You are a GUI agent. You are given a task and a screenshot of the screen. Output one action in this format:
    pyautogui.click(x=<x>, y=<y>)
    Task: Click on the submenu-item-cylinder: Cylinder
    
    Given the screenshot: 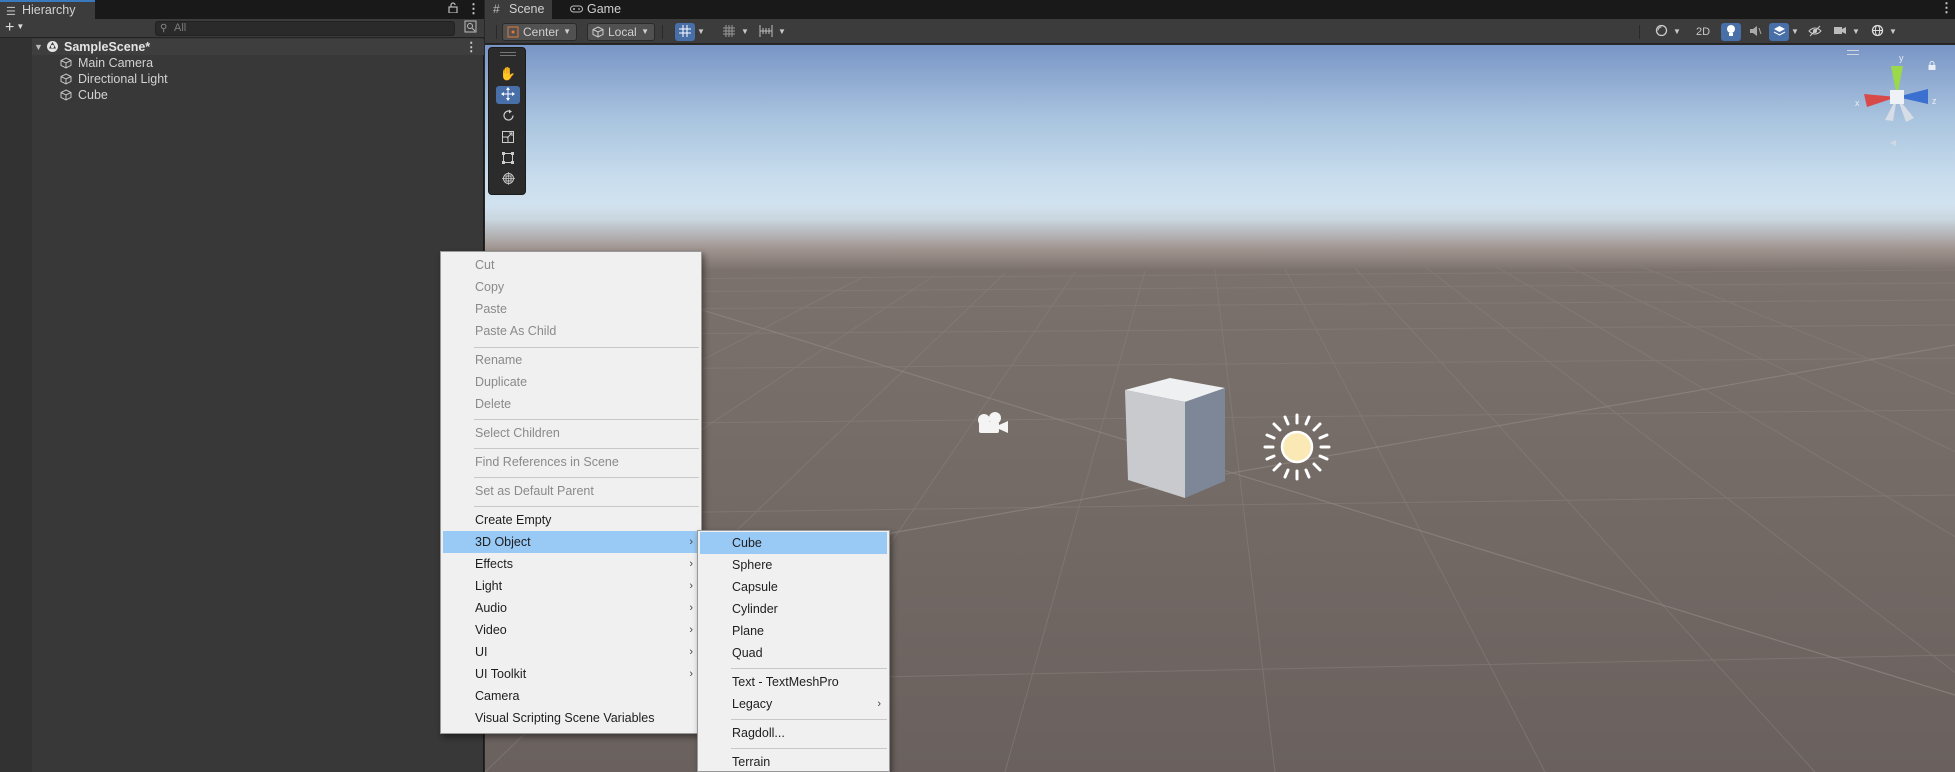 What is the action you would take?
    pyautogui.click(x=793, y=609)
    